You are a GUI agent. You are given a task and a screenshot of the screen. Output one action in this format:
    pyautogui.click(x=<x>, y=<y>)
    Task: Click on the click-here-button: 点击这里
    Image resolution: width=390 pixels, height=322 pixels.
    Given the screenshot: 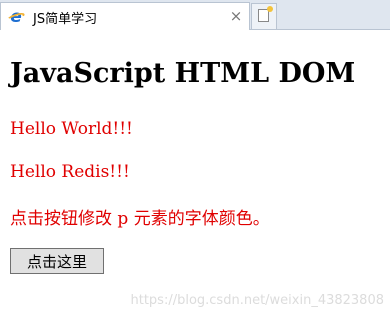 What is the action you would take?
    pyautogui.click(x=57, y=261)
    